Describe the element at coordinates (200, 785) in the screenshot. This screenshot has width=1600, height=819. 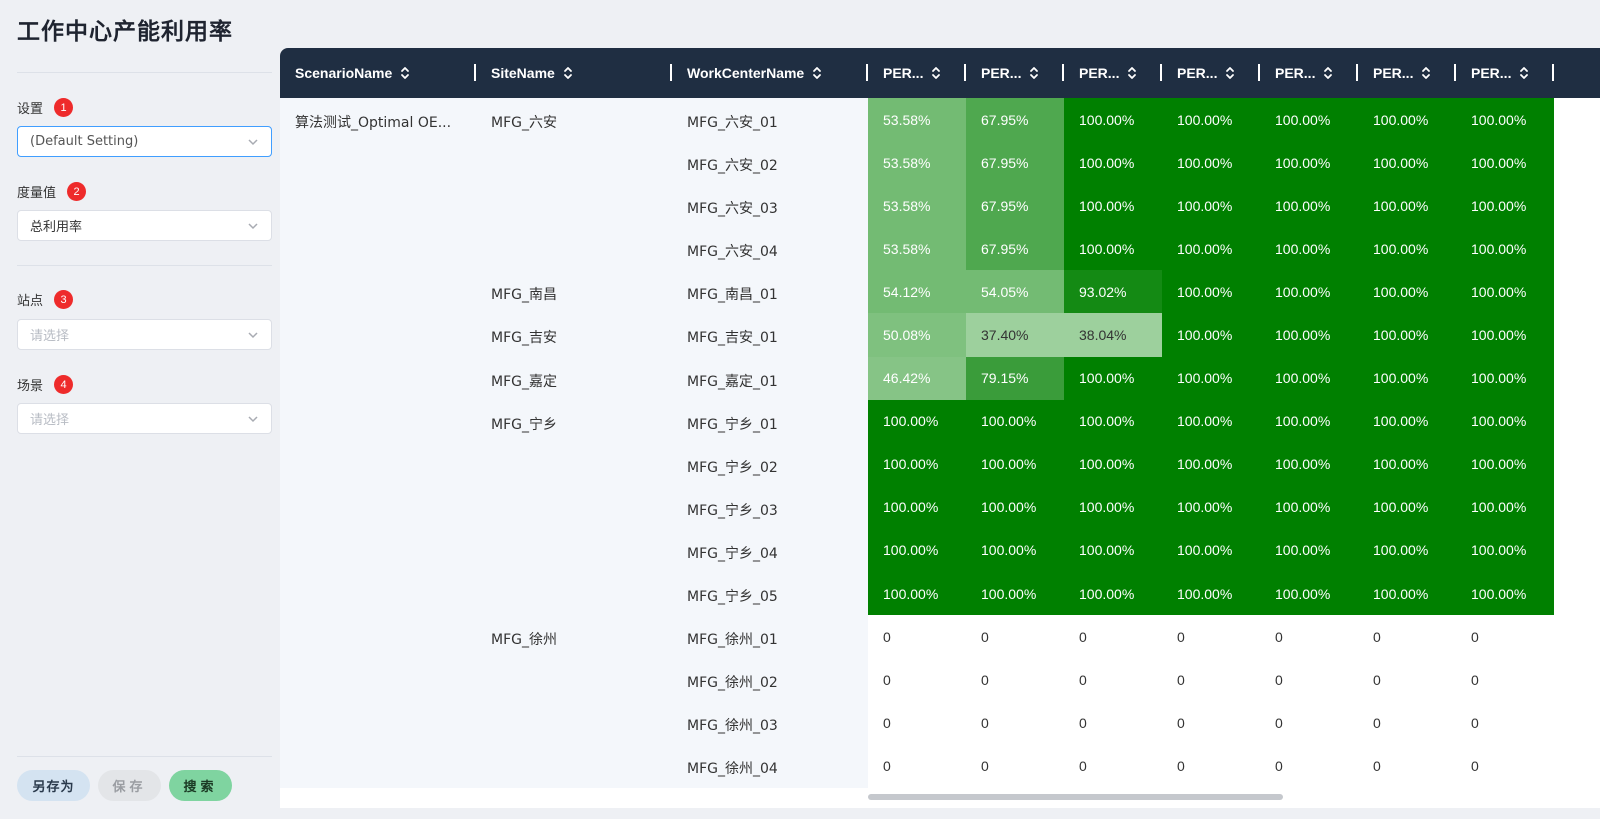
I see `search-button: 搜索` at that location.